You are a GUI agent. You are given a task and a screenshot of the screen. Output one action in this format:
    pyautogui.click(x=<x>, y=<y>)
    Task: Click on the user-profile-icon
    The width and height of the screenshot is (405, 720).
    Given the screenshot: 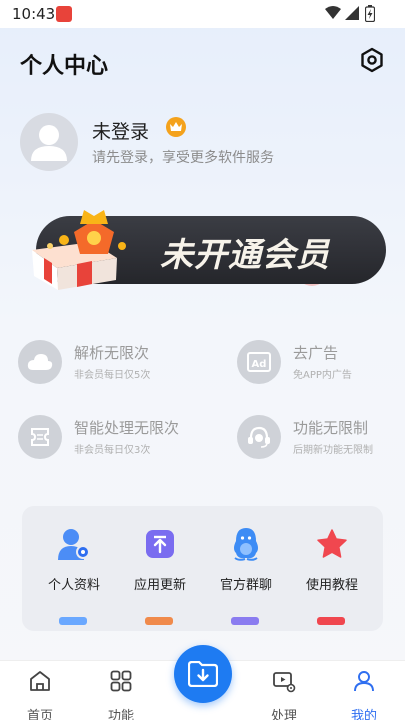 What is the action you would take?
    pyautogui.click(x=74, y=544)
    